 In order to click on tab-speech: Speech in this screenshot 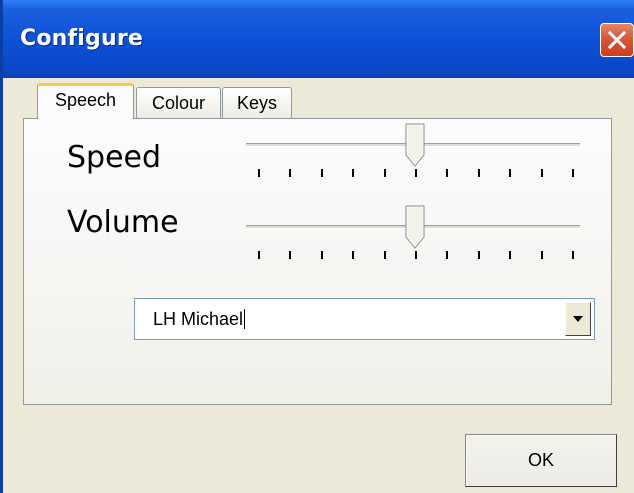, I will do `click(85, 101)`.